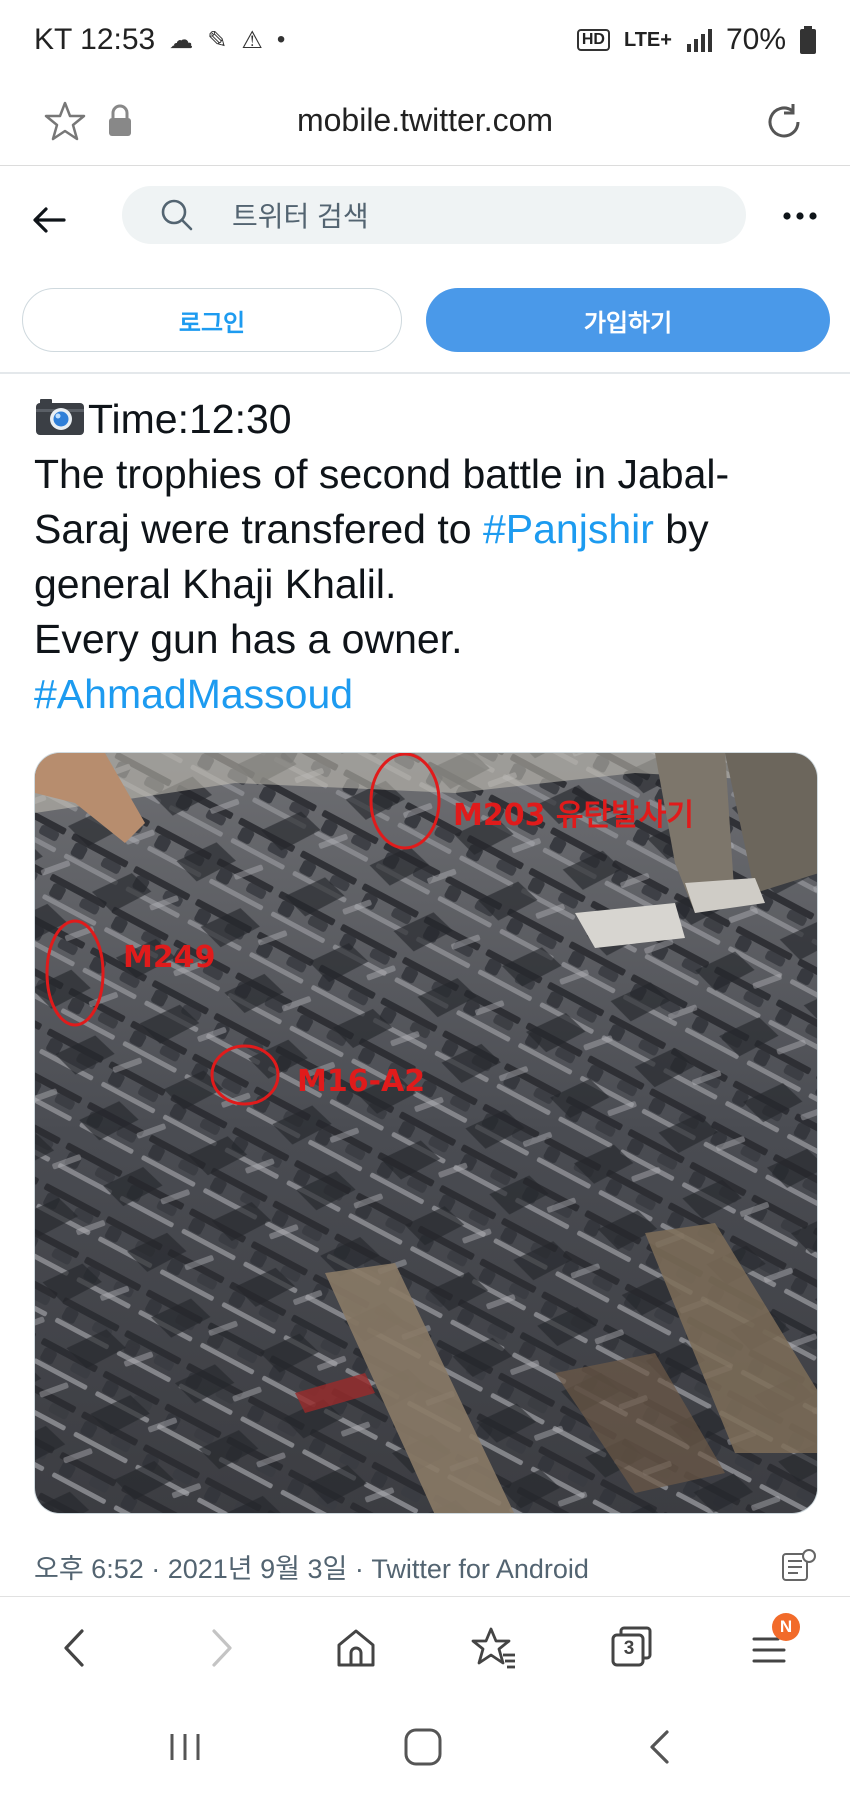 The image size is (850, 1795). Describe the element at coordinates (181, 40) in the screenshot. I see `cloud-icon: ☁` at that location.